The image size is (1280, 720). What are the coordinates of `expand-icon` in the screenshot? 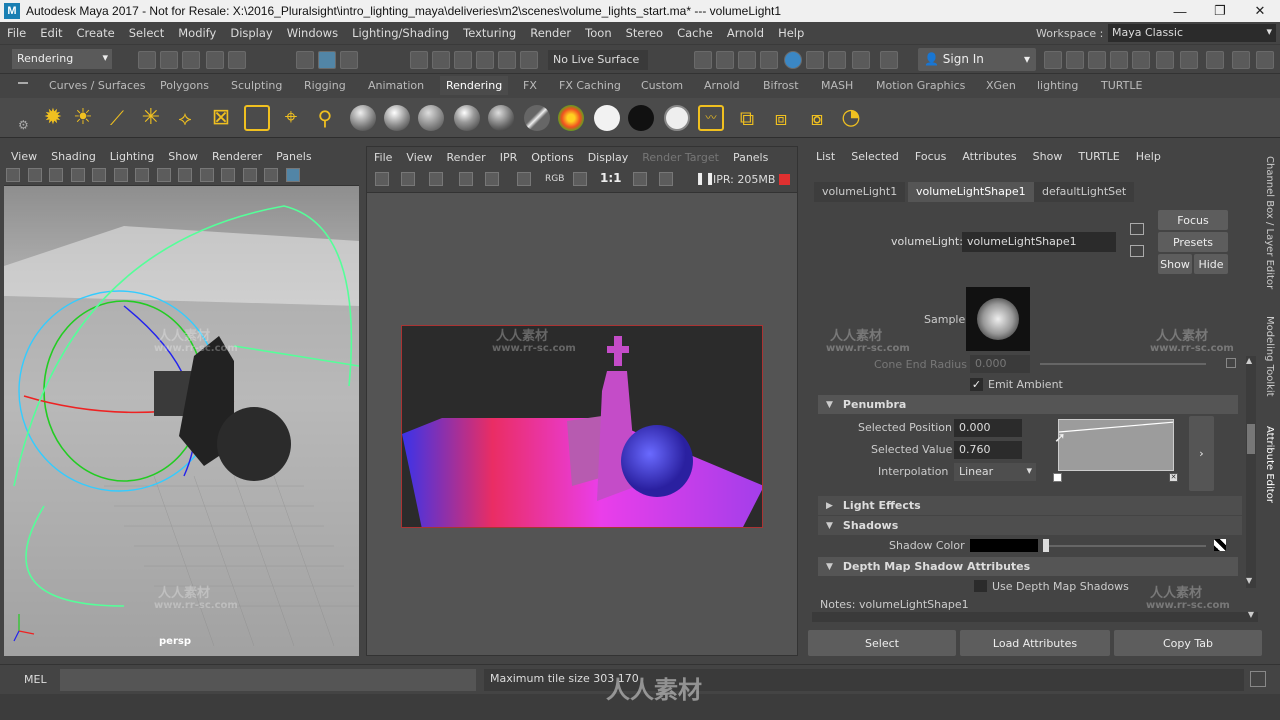 It's located at (1265, 60).